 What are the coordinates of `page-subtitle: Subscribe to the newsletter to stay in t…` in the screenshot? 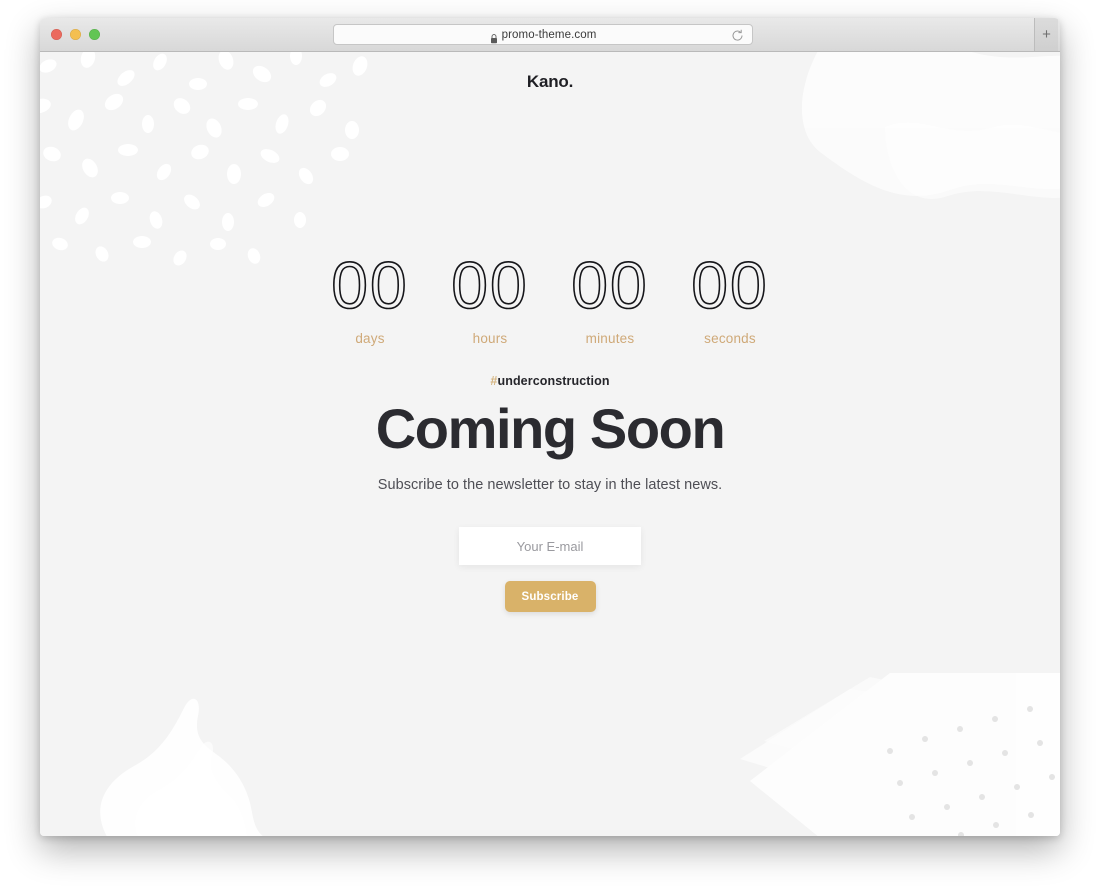 It's located at (550, 485).